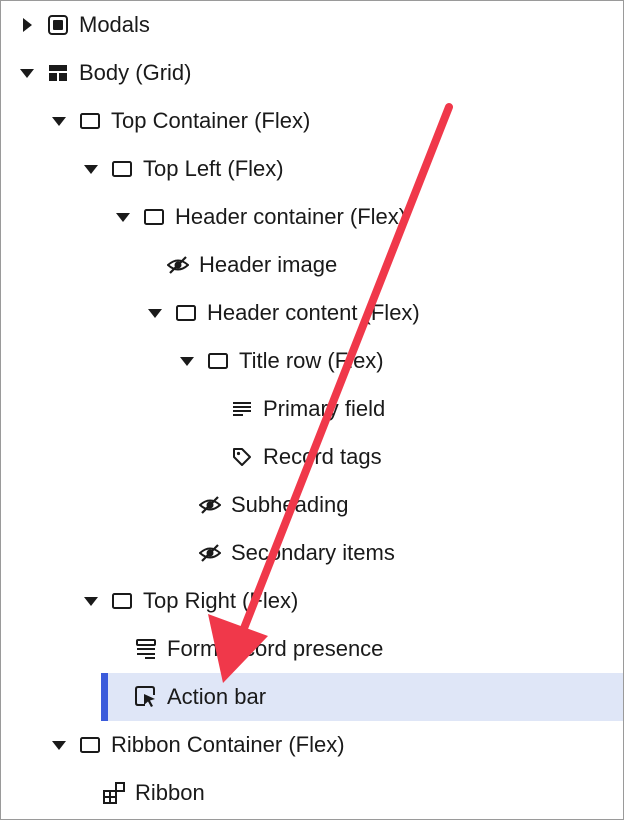  I want to click on tree-item-record-tags: Record tags, so click(312, 457).